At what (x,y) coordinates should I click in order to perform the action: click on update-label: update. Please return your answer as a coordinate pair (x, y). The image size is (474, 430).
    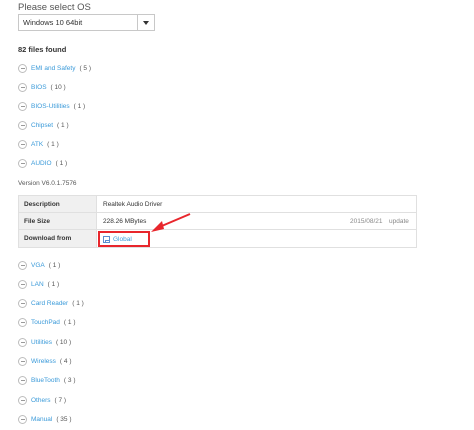
    Looking at the image, I should click on (399, 221).